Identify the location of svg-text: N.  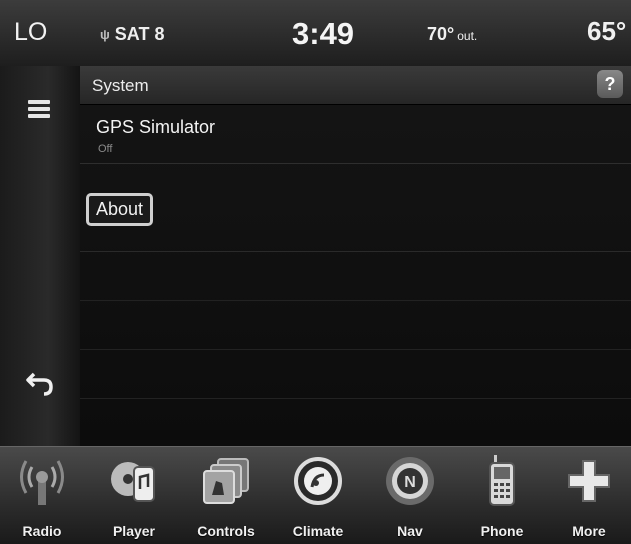
(410, 482).